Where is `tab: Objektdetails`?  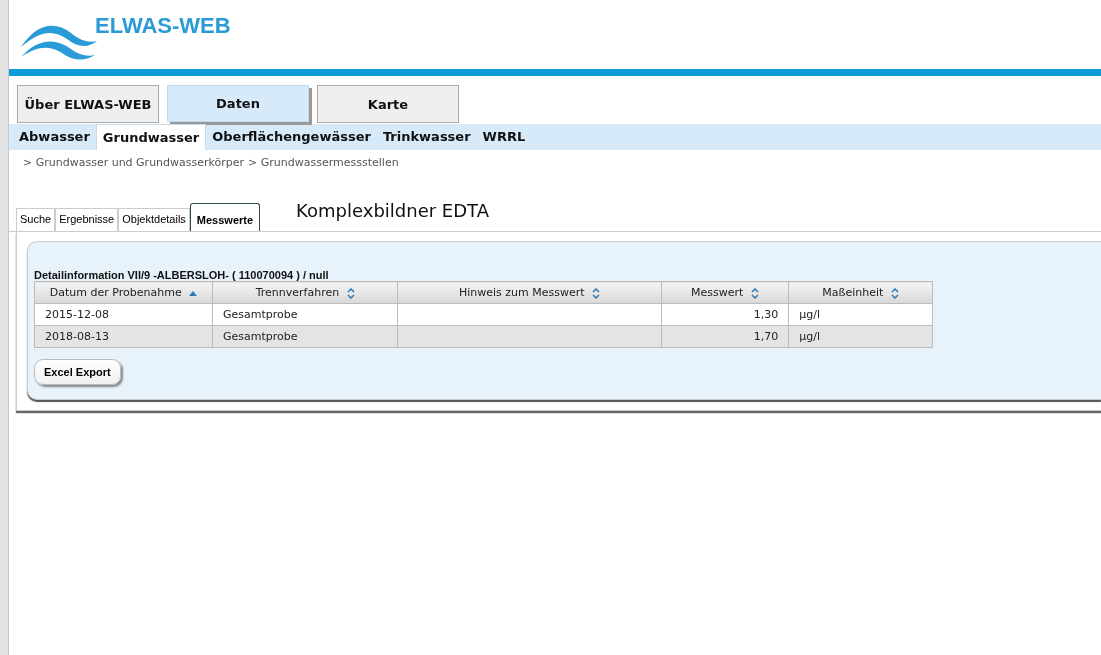
tab: Objektdetails is located at coordinates (154, 219).